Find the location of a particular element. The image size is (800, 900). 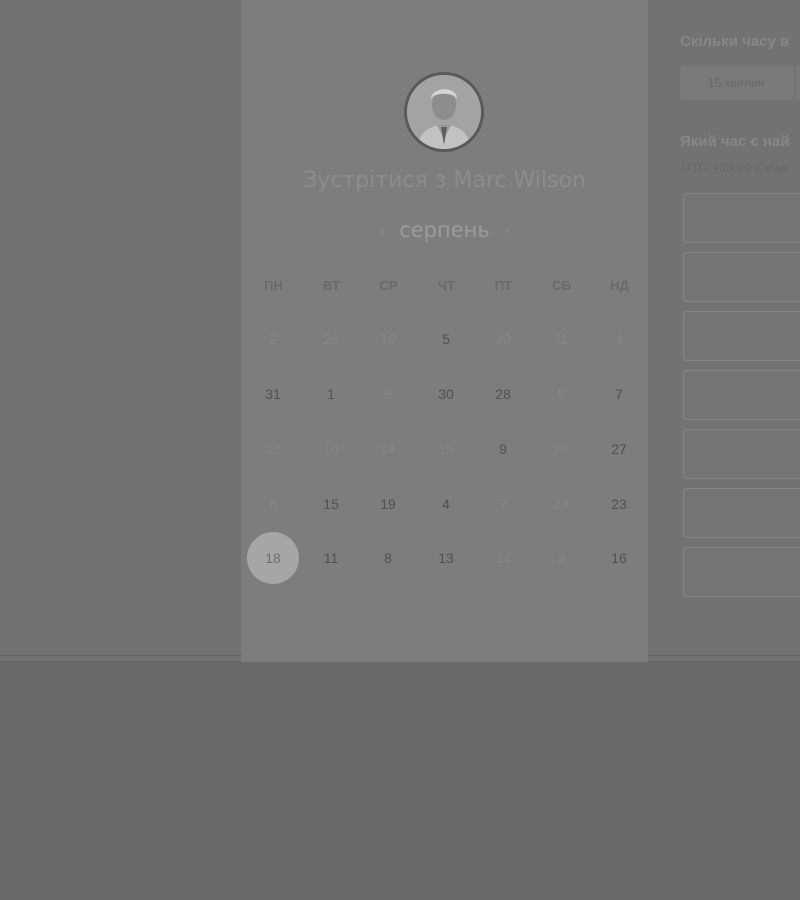

duration-option-next is located at coordinates (798, 83).